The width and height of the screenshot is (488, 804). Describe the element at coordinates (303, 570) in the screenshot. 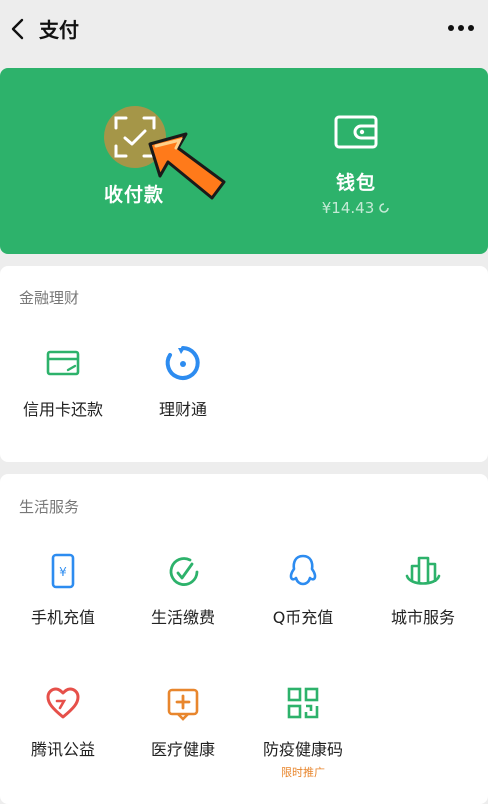

I see `qq-coin-icon` at that location.